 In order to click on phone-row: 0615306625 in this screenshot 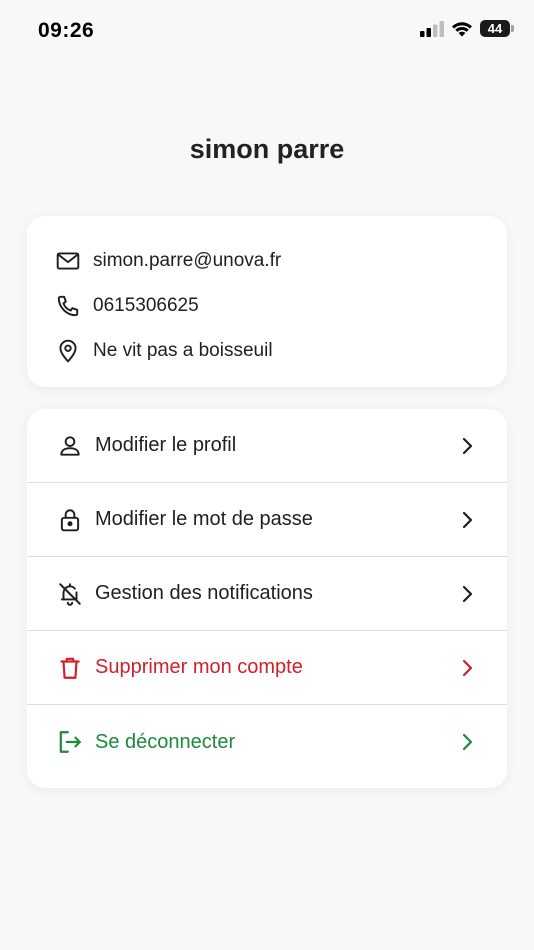, I will do `click(267, 305)`.